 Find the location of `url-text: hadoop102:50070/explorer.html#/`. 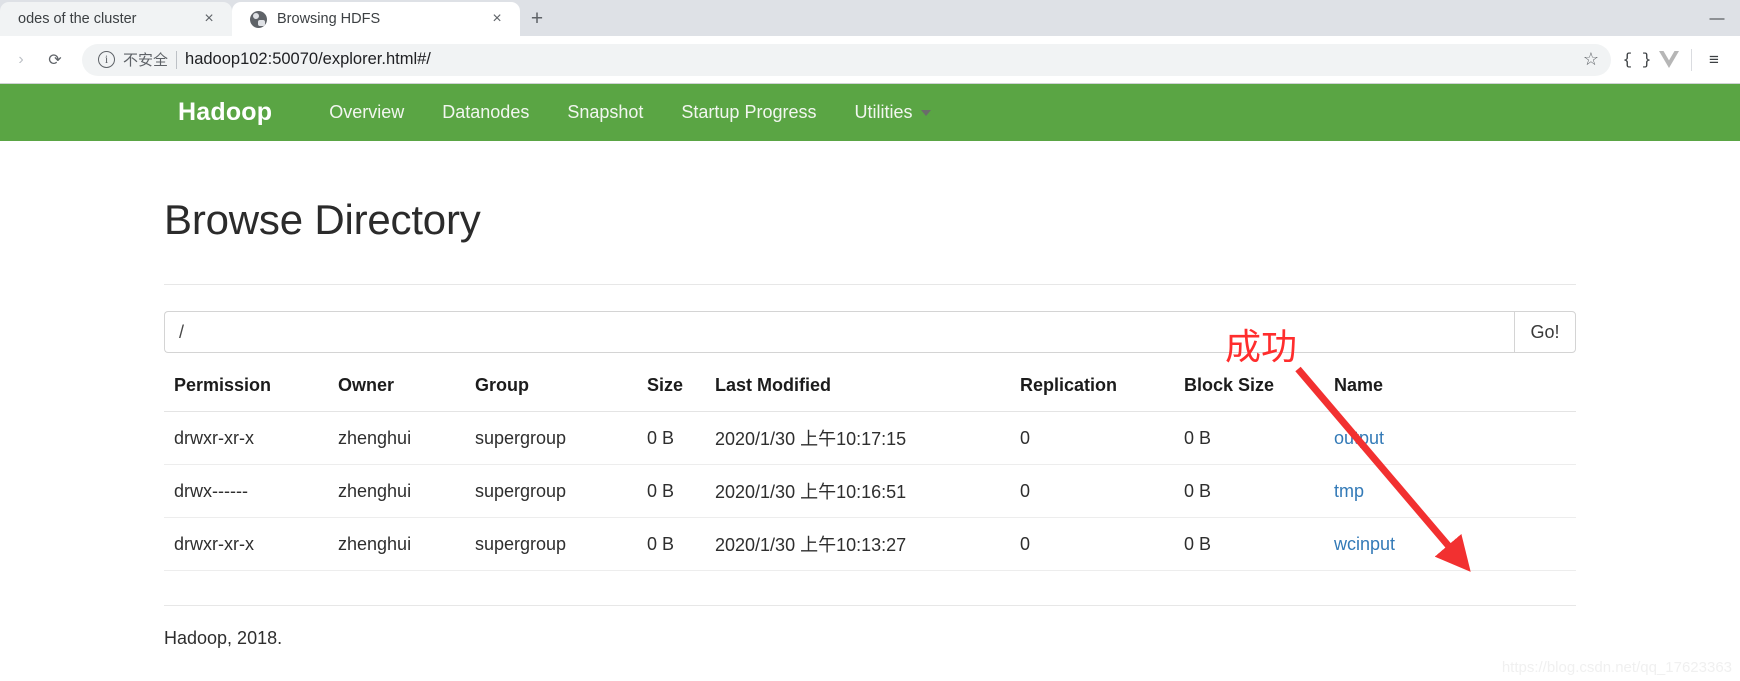

url-text: hadoop102:50070/explorer.html#/ is located at coordinates (877, 59).